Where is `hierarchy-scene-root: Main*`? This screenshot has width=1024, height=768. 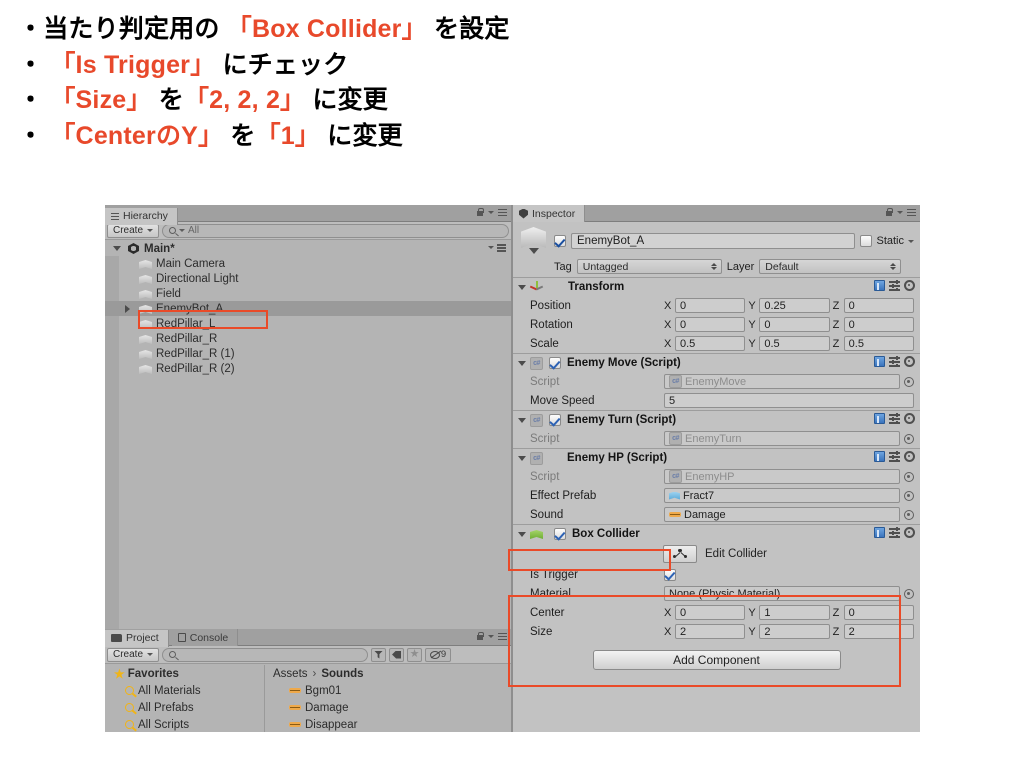
hierarchy-scene-root: Main* is located at coordinates (308, 248).